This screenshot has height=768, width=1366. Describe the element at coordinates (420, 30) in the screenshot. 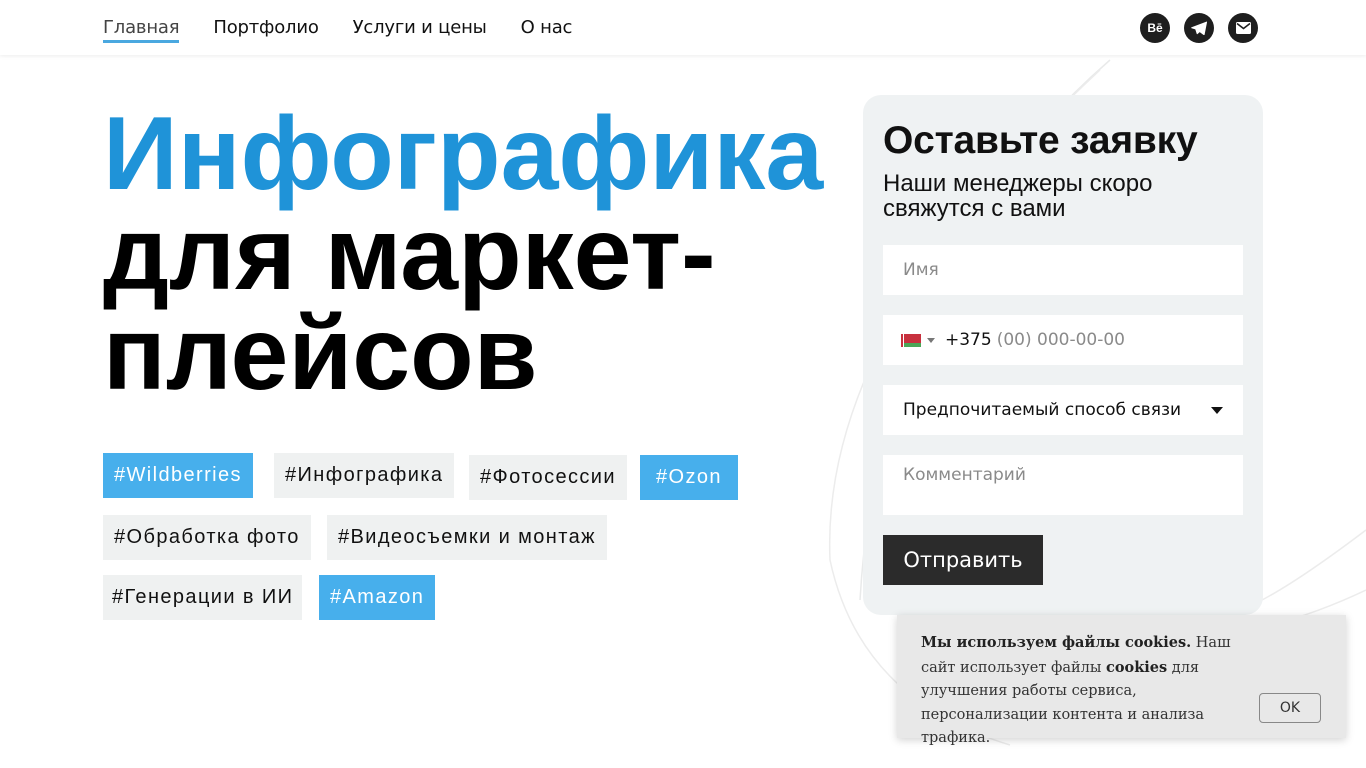

I see `nav-item-services-prices: Услуги и цены` at that location.